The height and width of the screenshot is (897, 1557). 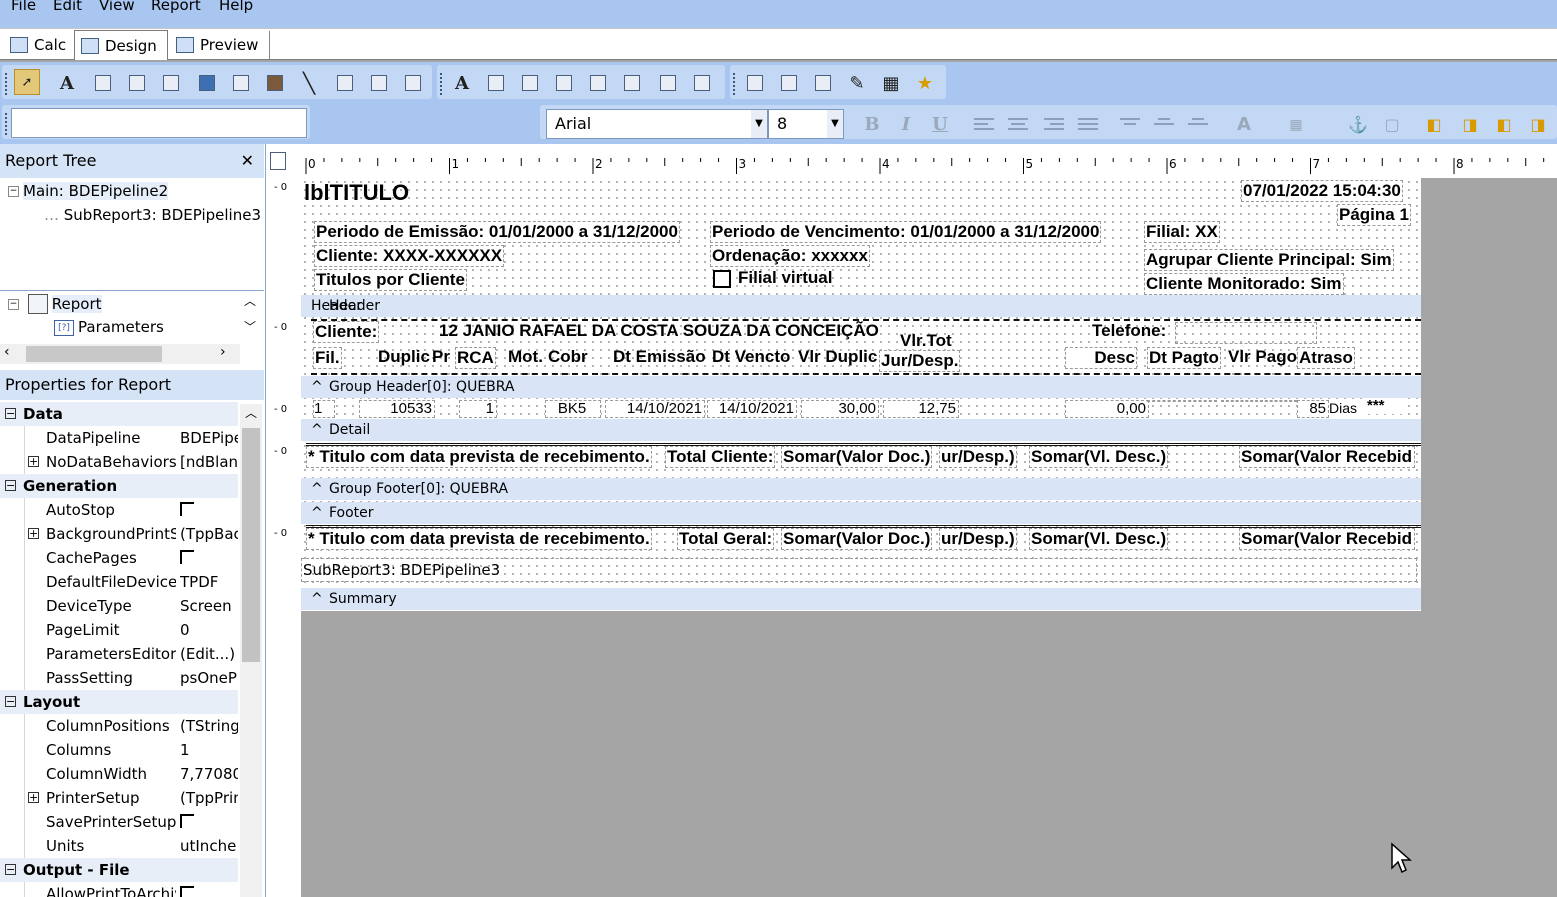 What do you see at coordinates (530, 83) in the screenshot?
I see `dbrichtext-tool-icon` at bounding box center [530, 83].